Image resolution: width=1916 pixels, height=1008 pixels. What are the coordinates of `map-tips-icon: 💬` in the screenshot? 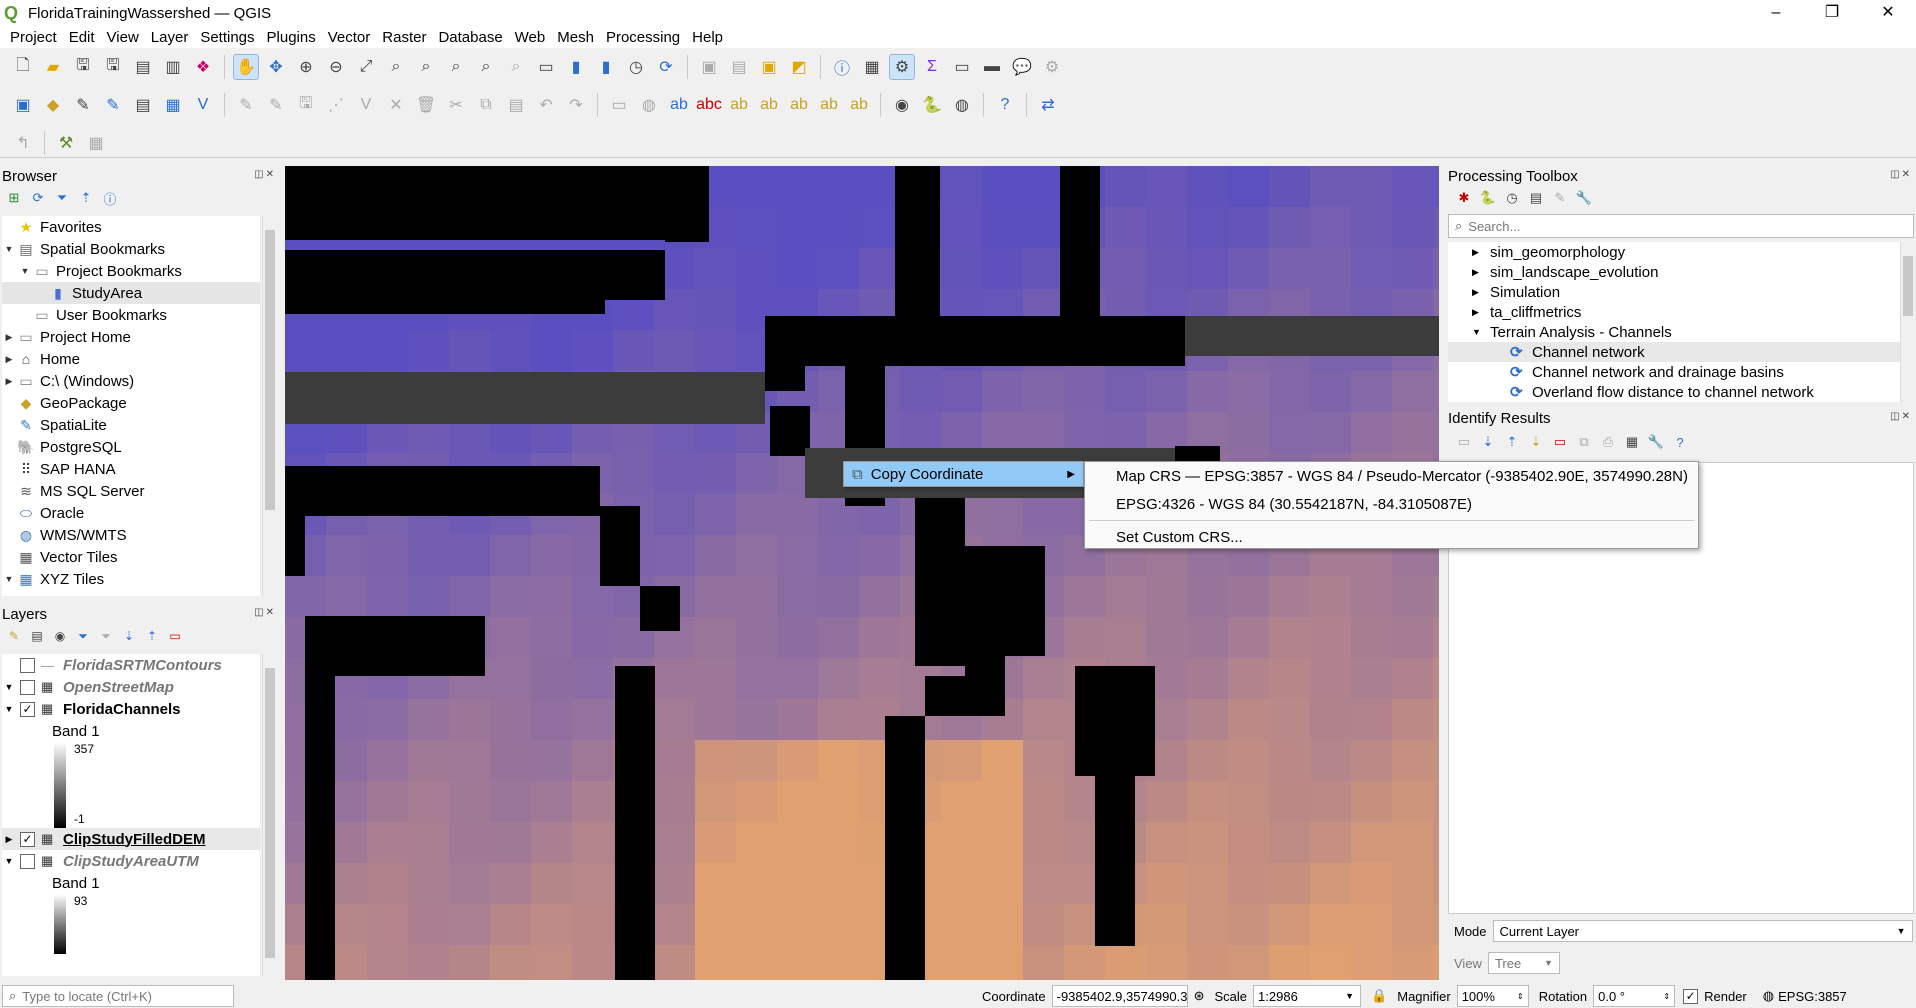 It's located at (1022, 67).